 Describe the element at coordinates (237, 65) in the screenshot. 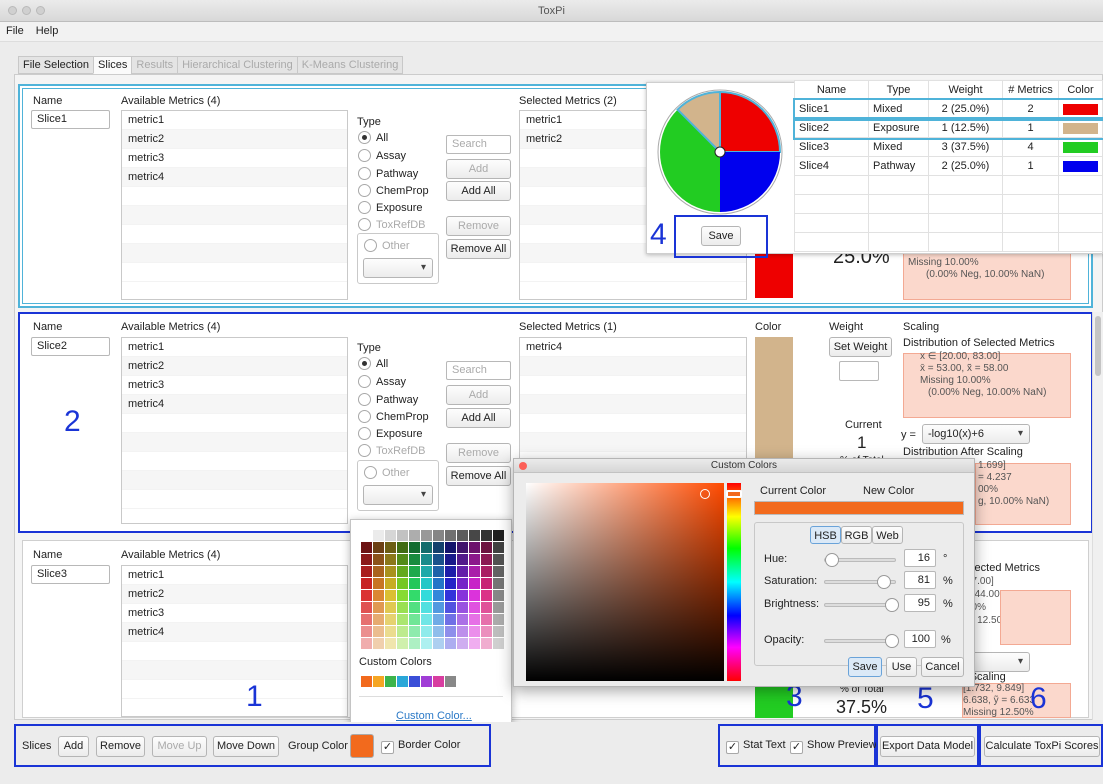

I see `tab-hierarchical-clustering: Hierarchical Clustering` at that location.